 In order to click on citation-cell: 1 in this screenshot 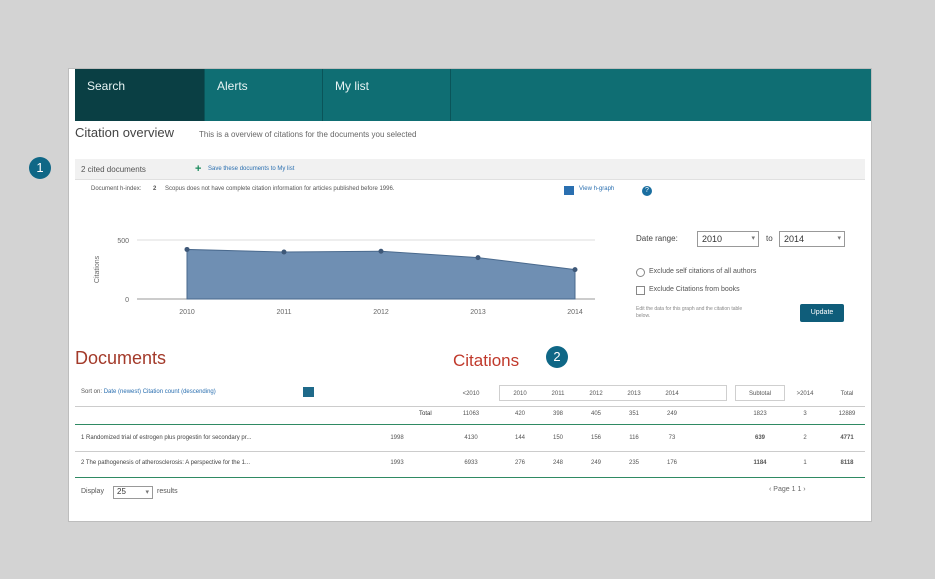, I will do `click(805, 463)`.